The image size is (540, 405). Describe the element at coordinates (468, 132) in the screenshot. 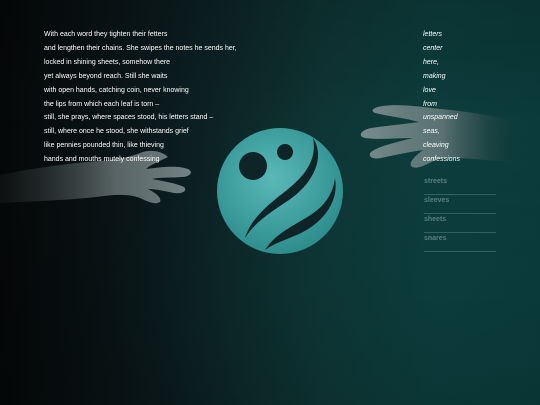

I see `word-link-seas: seas,` at that location.